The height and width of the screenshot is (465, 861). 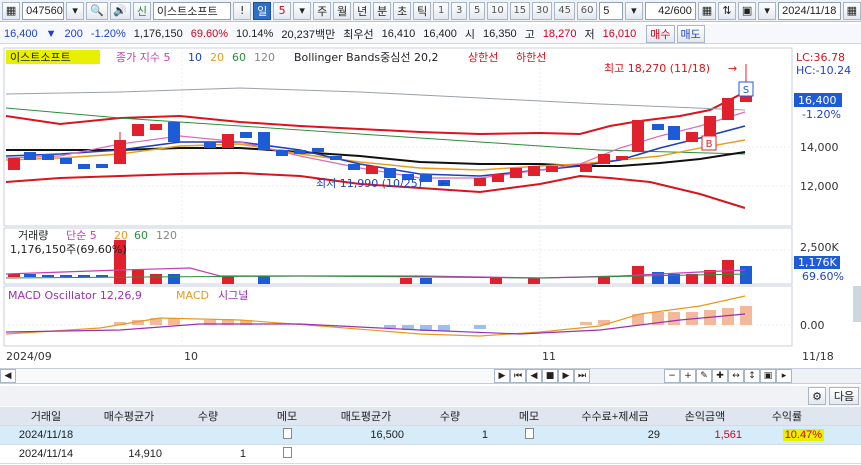 What do you see at coordinates (582, 376) in the screenshot?
I see `last-icon: ⏭` at bounding box center [582, 376].